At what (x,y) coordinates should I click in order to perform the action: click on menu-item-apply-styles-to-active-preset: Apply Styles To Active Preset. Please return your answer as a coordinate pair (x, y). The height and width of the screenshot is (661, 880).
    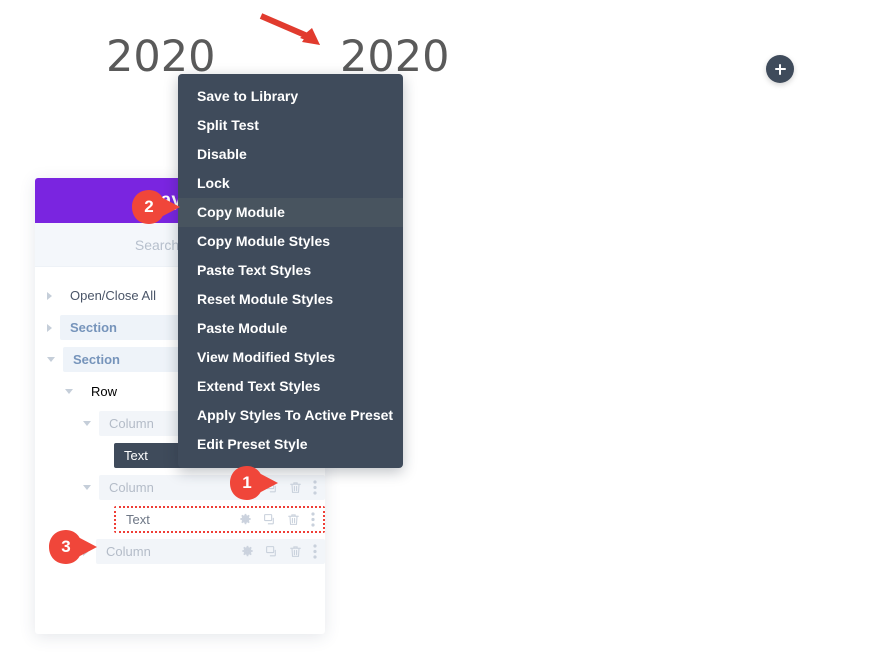
    Looking at the image, I should click on (290, 415).